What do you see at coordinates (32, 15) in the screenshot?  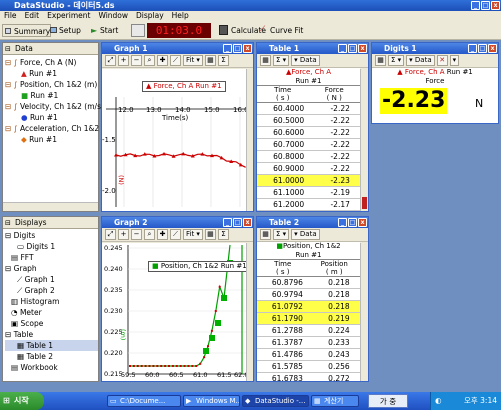 I see `menu-edit: Edit` at bounding box center [32, 15].